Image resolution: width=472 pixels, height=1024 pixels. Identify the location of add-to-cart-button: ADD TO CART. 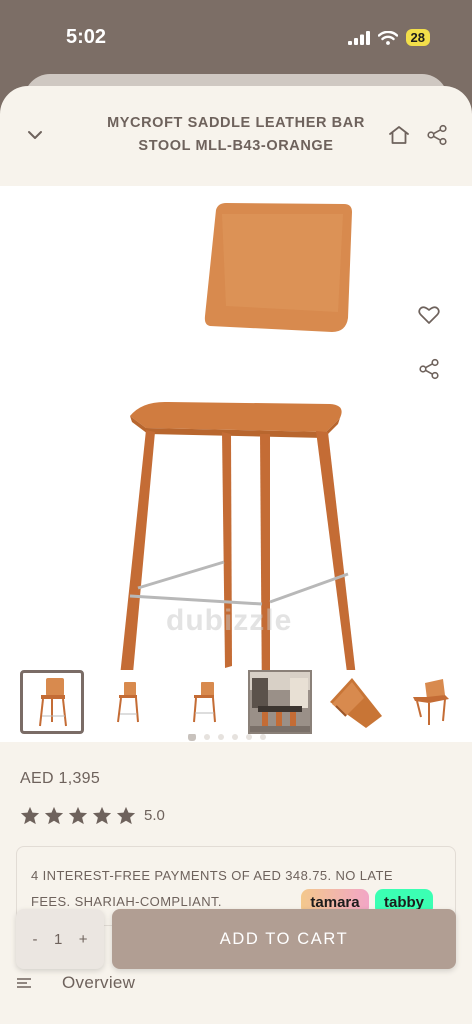
(284, 939).